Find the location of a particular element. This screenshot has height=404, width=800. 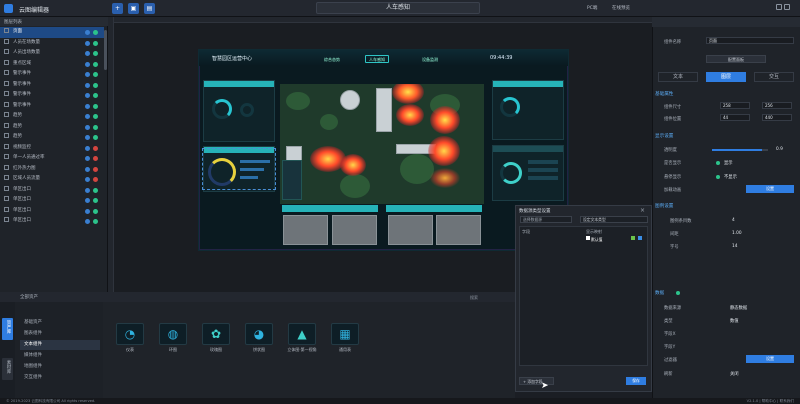

layer-item: 红外热力图 is located at coordinates (52, 169).